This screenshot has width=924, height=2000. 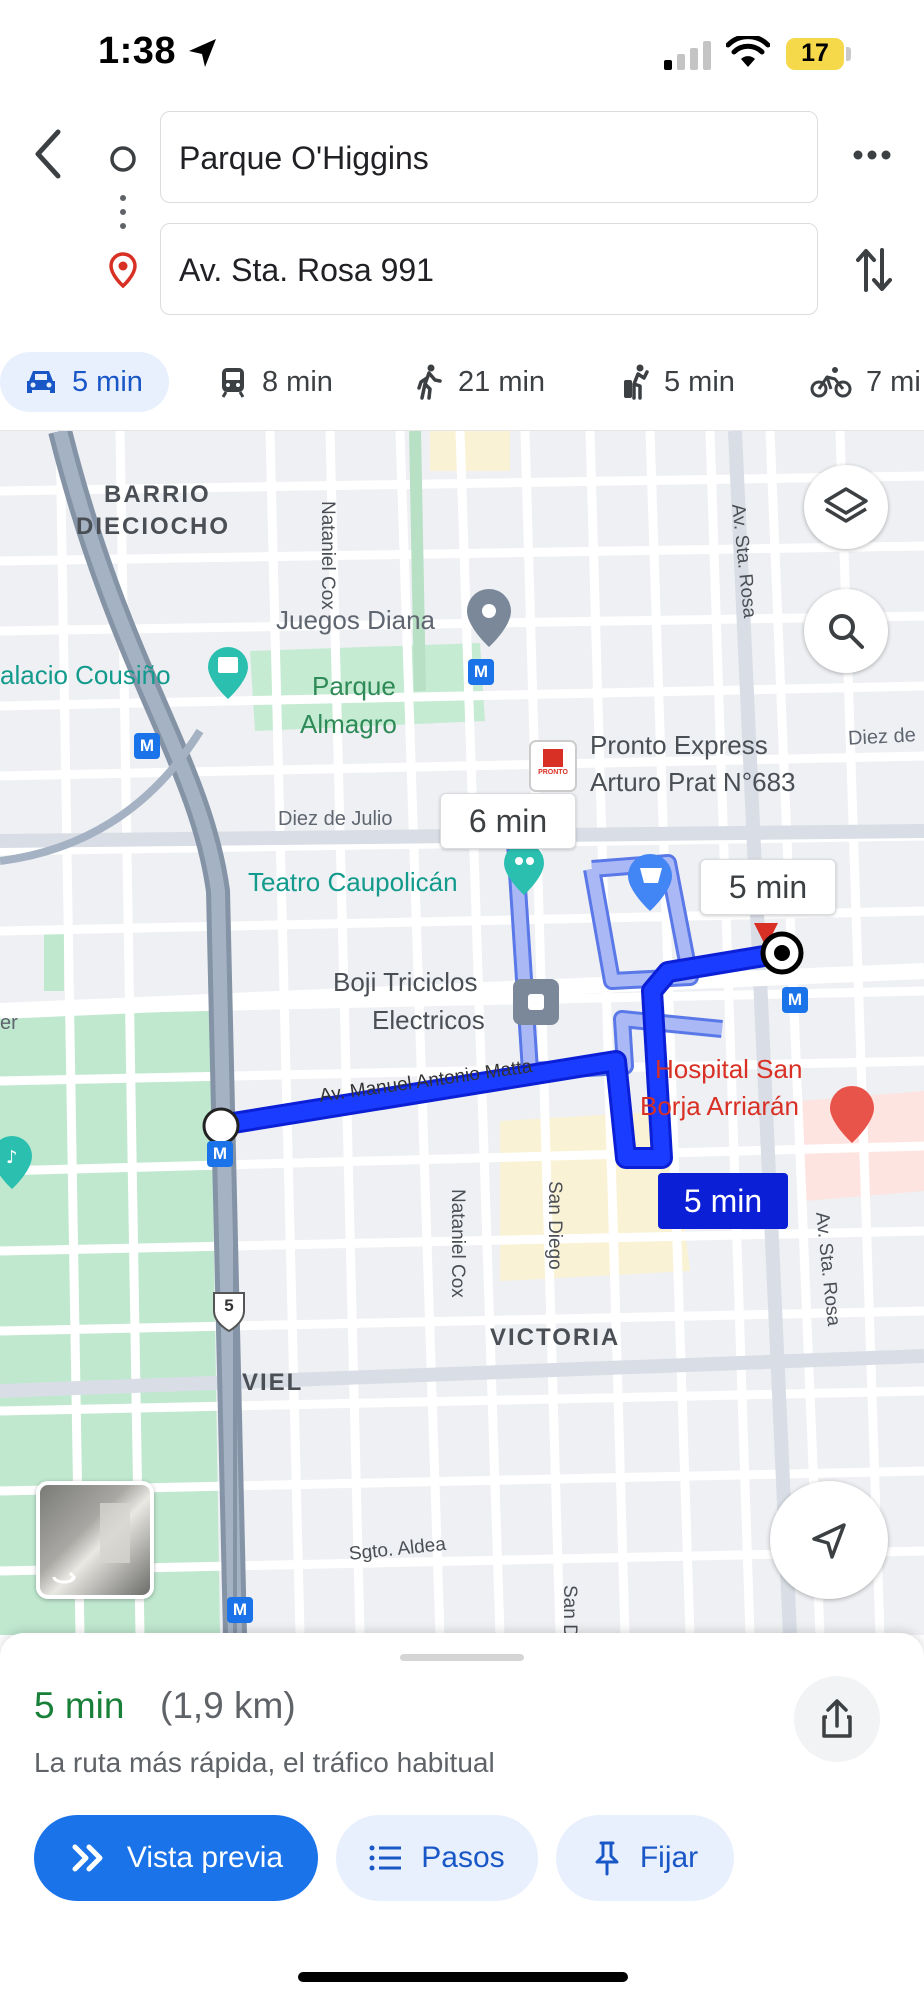 What do you see at coordinates (815, 54) in the screenshot?
I see `battery-indicator: 17` at bounding box center [815, 54].